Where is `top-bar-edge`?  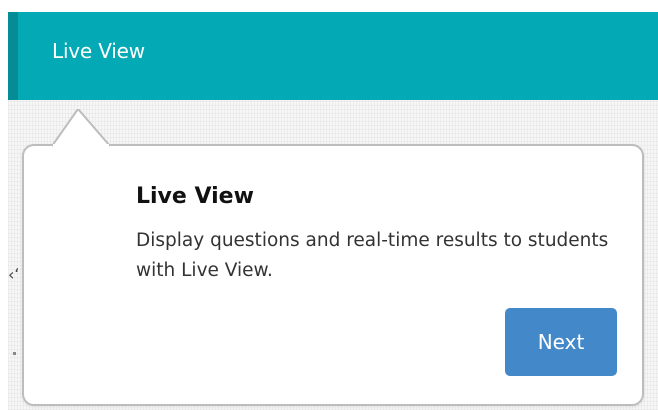
top-bar-edge is located at coordinates (13, 56).